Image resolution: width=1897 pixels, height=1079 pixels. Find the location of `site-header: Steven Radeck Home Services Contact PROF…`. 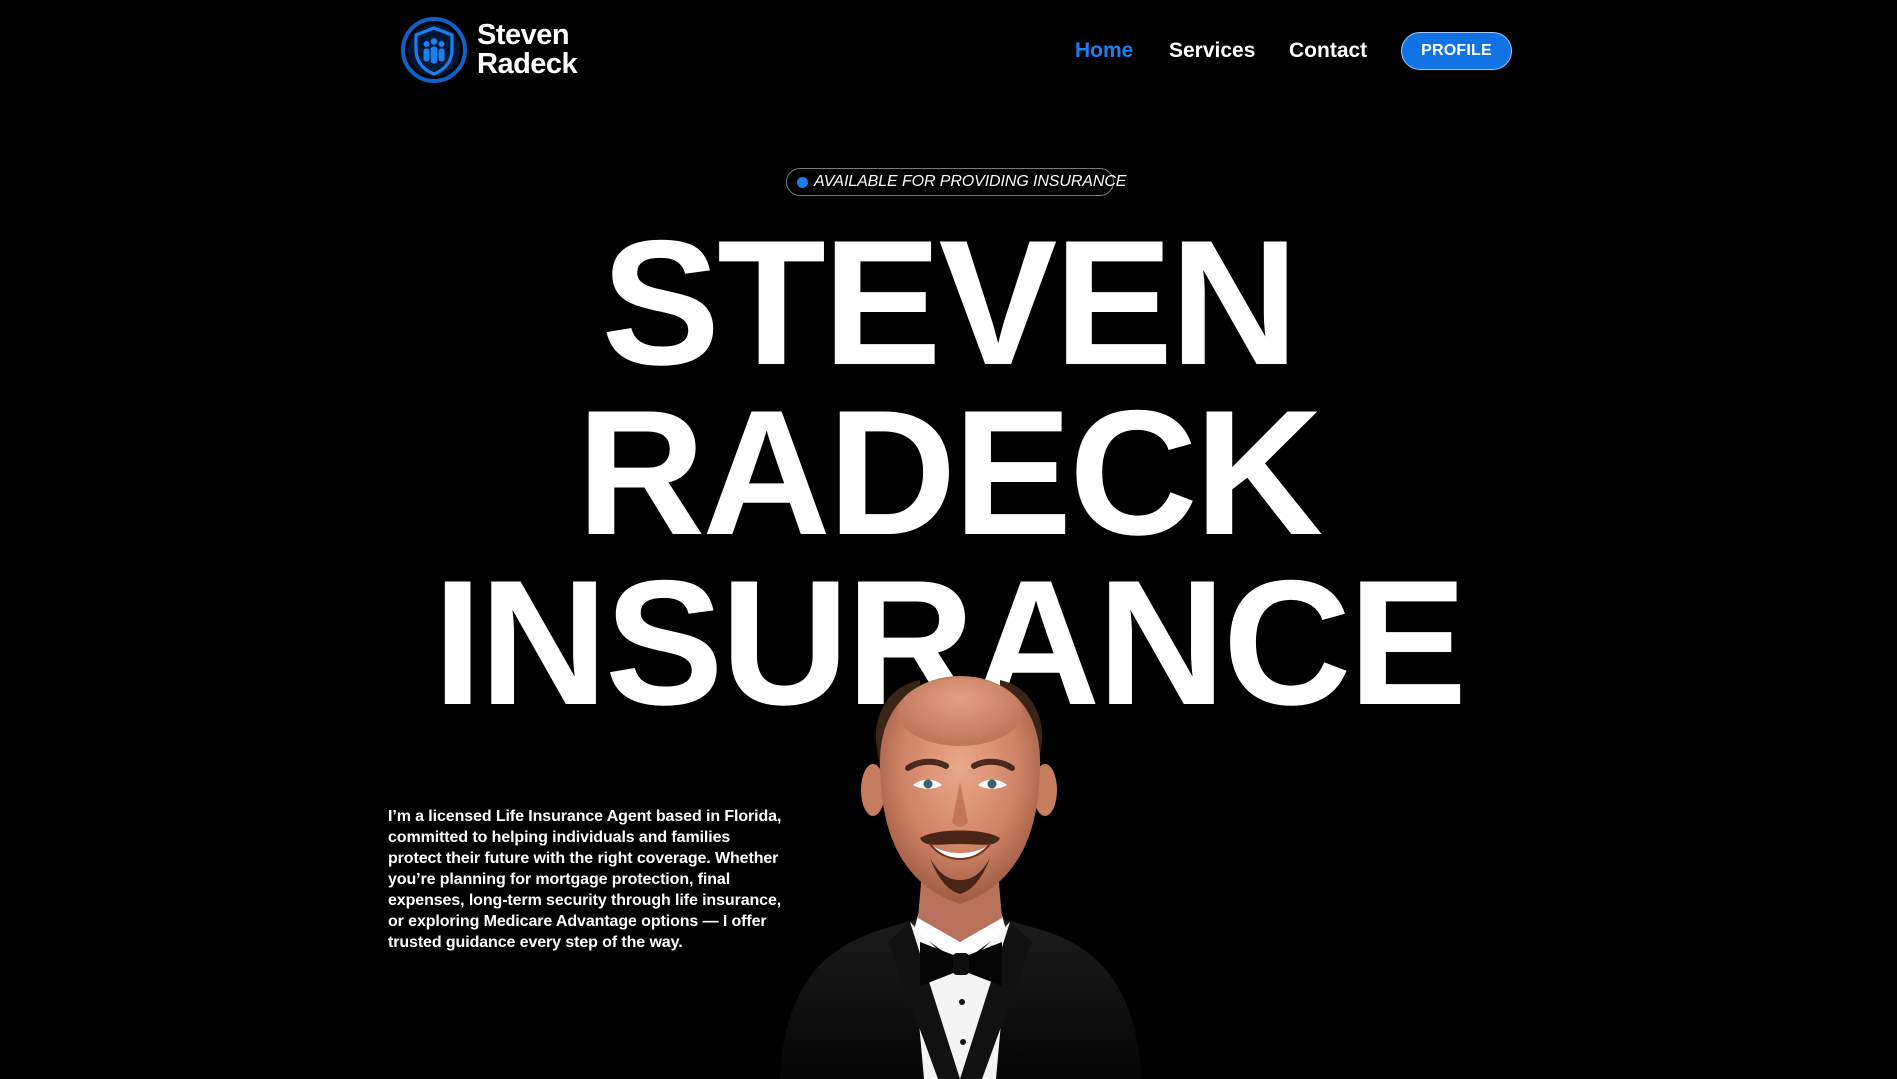

site-header: Steven Radeck Home Services Contact PROF… is located at coordinates (948, 52).